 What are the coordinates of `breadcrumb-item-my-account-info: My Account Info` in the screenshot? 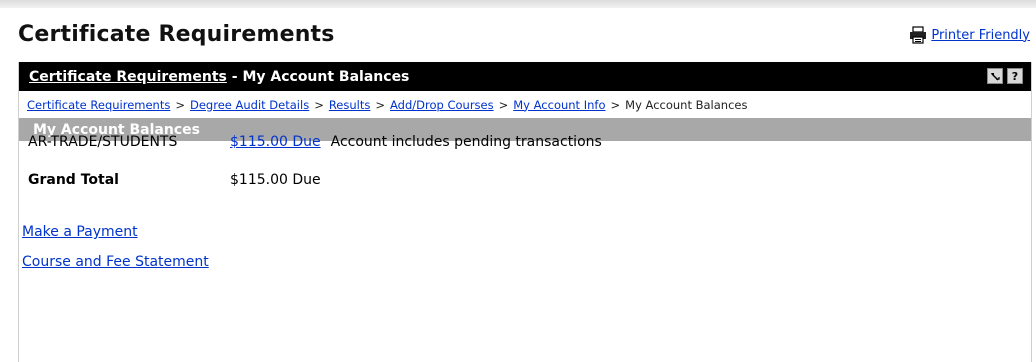 It's located at (559, 105).